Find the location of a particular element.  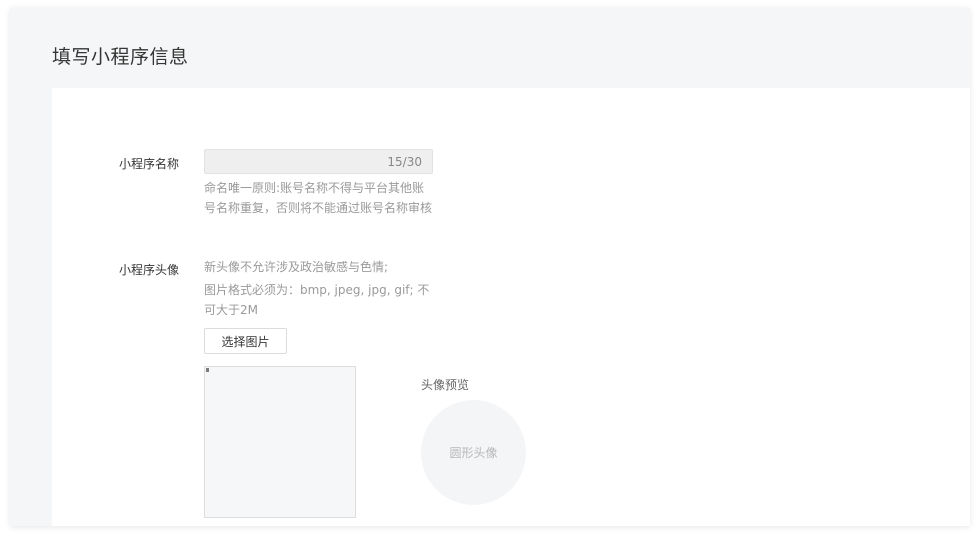

avatar-preview-text: 圆形头像 is located at coordinates (473, 453).